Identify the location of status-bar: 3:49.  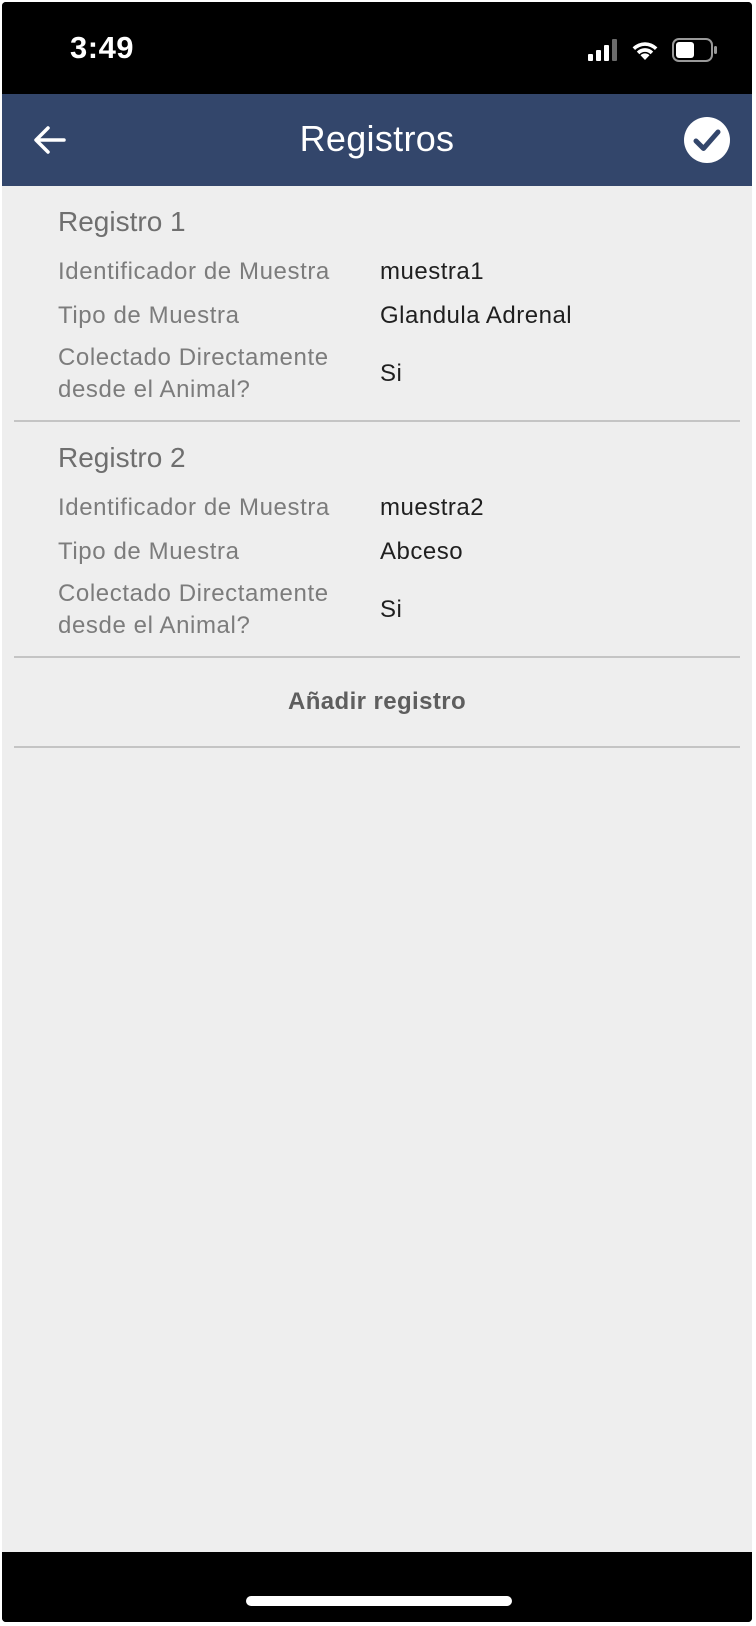
(377, 48).